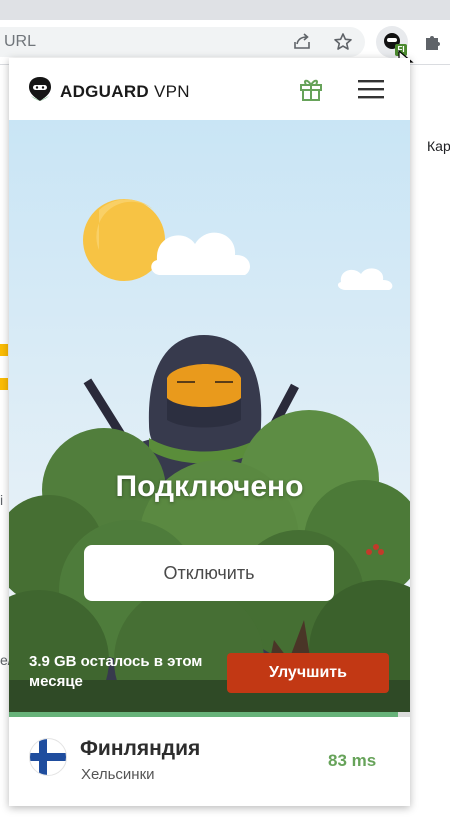 The height and width of the screenshot is (825, 450). Describe the element at coordinates (302, 42) in the screenshot. I see `share-icon` at that location.